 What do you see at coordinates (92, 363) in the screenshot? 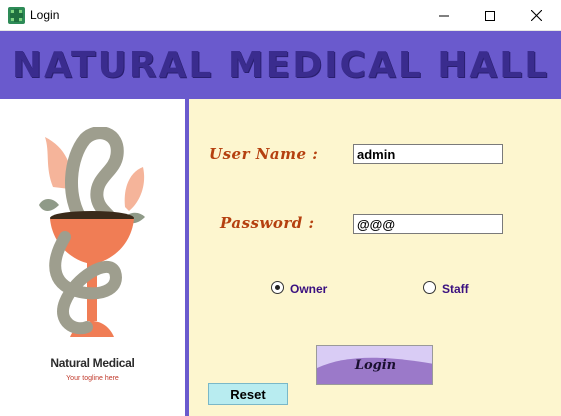
I see `logo-name: Natural Medical` at bounding box center [92, 363].